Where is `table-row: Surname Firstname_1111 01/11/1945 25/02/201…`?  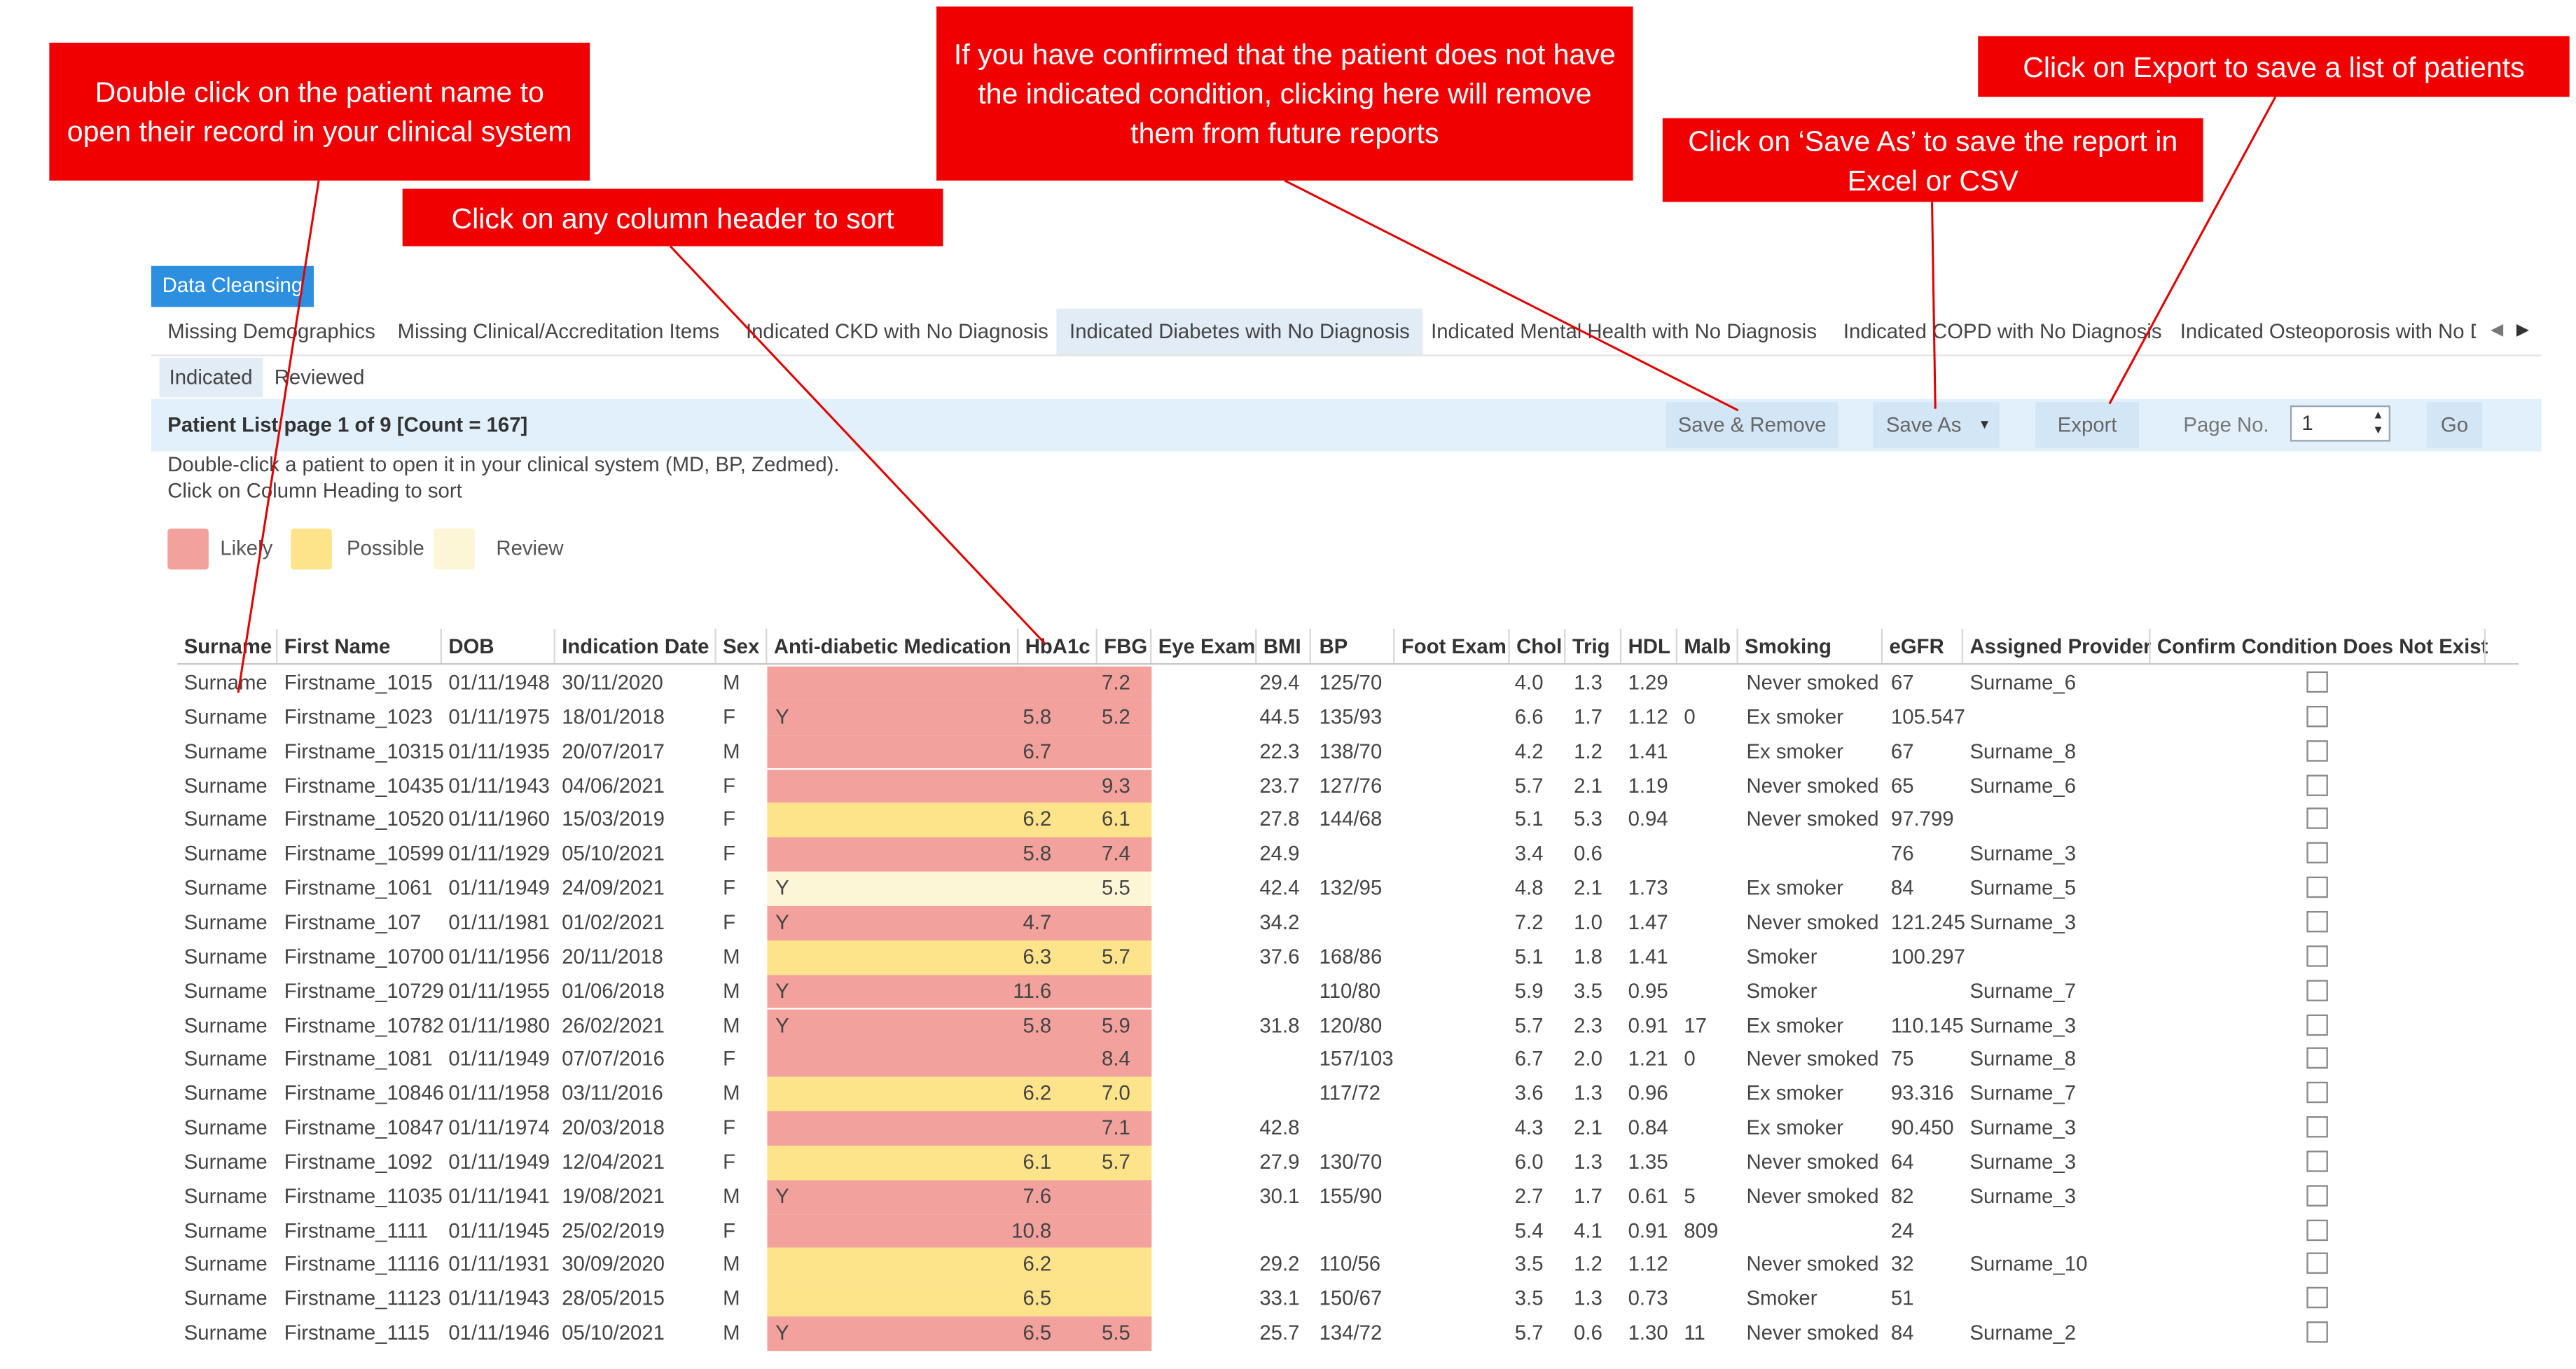
table-row: Surname Firstname_1111 01/11/1945 25/02/201… is located at coordinates (1330, 1231).